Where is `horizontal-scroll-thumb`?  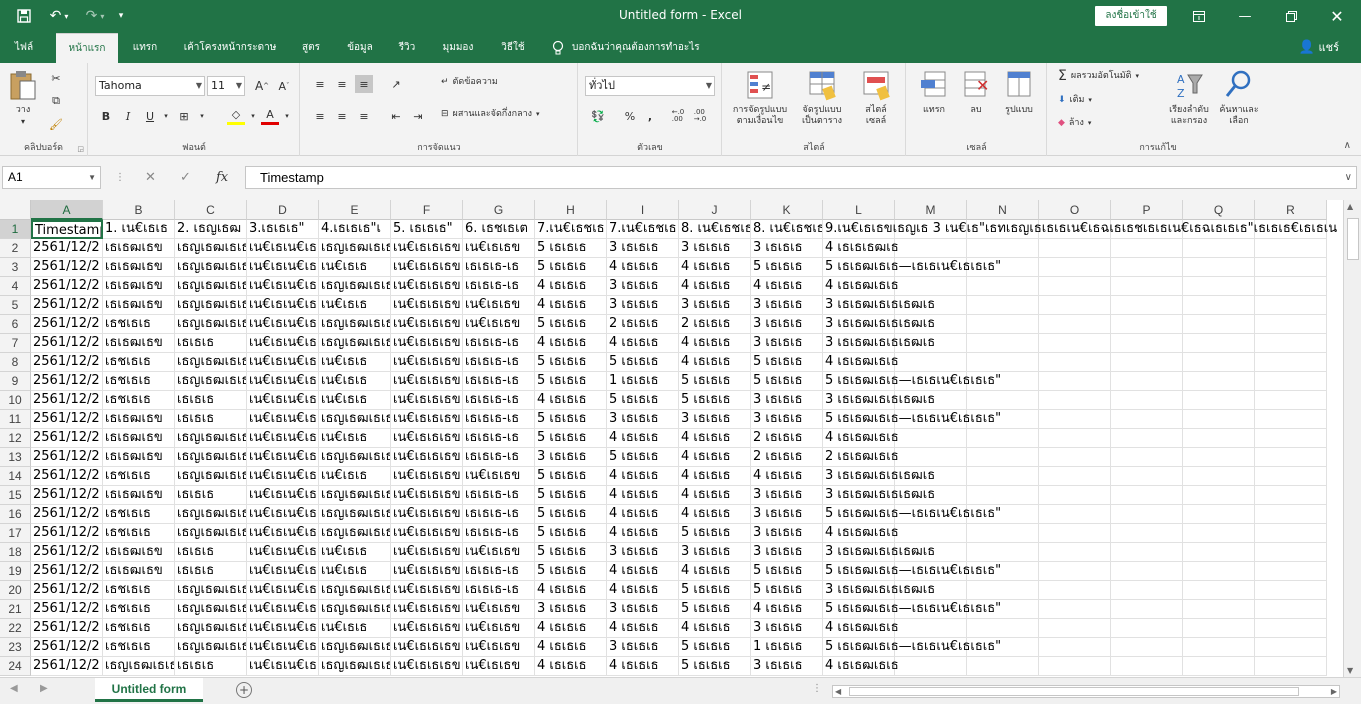 horizontal-scroll-thumb is located at coordinates (1074, 691).